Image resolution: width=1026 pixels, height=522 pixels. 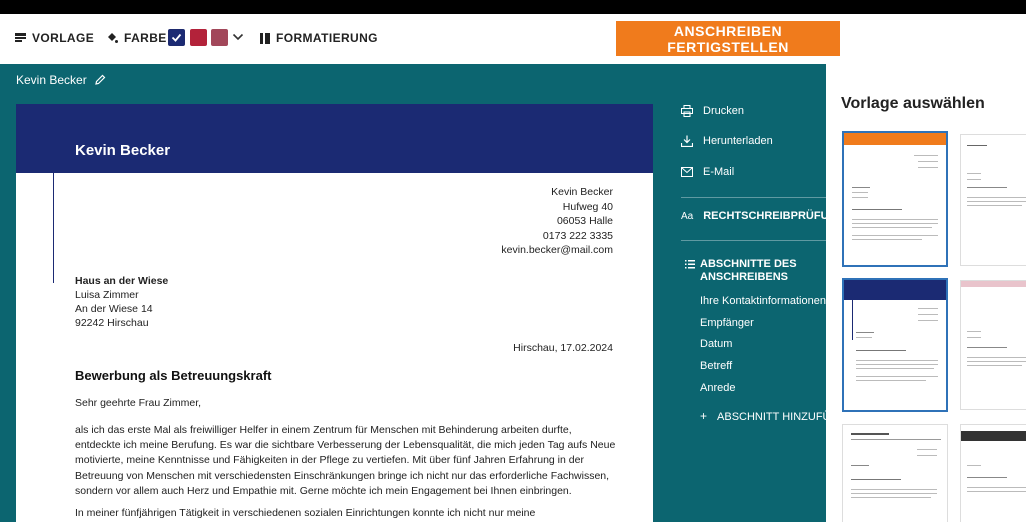 I want to click on spellcheck-label: RECHTSCHREIBPRÜFUNG, so click(x=774, y=216).